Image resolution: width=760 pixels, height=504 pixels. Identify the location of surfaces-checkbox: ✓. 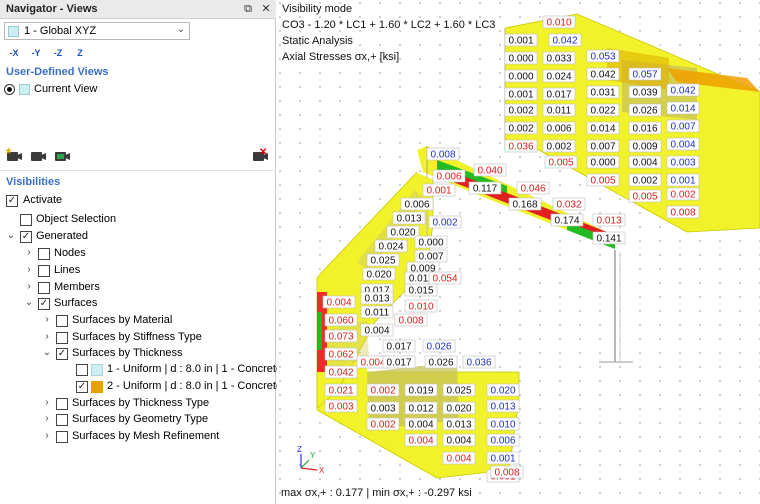
(44, 304).